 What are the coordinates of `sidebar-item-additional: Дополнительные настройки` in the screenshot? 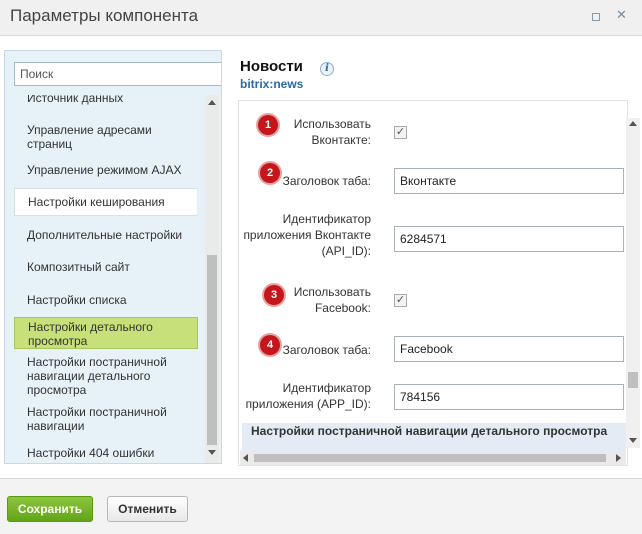 It's located at (106, 235).